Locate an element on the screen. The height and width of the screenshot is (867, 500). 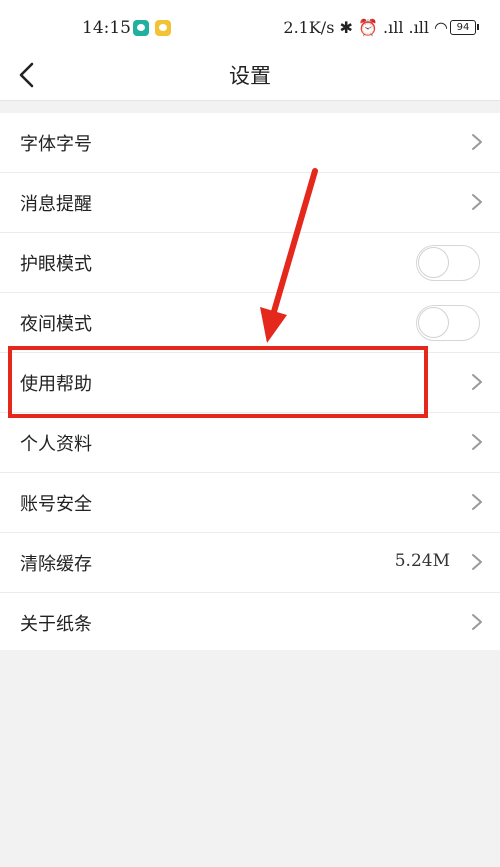
note-notification-icon is located at coordinates (163, 28).